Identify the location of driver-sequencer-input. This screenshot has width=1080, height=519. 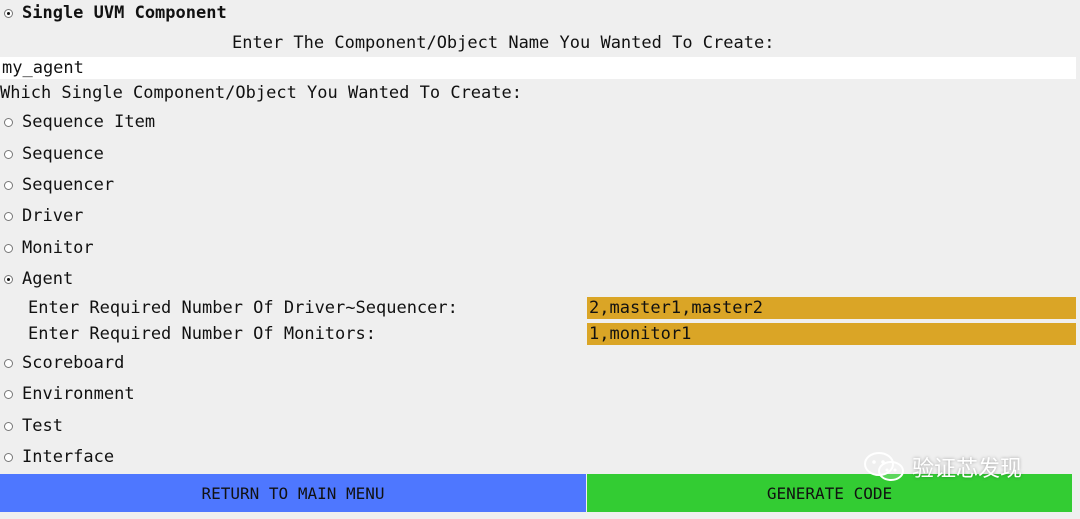
(831, 308).